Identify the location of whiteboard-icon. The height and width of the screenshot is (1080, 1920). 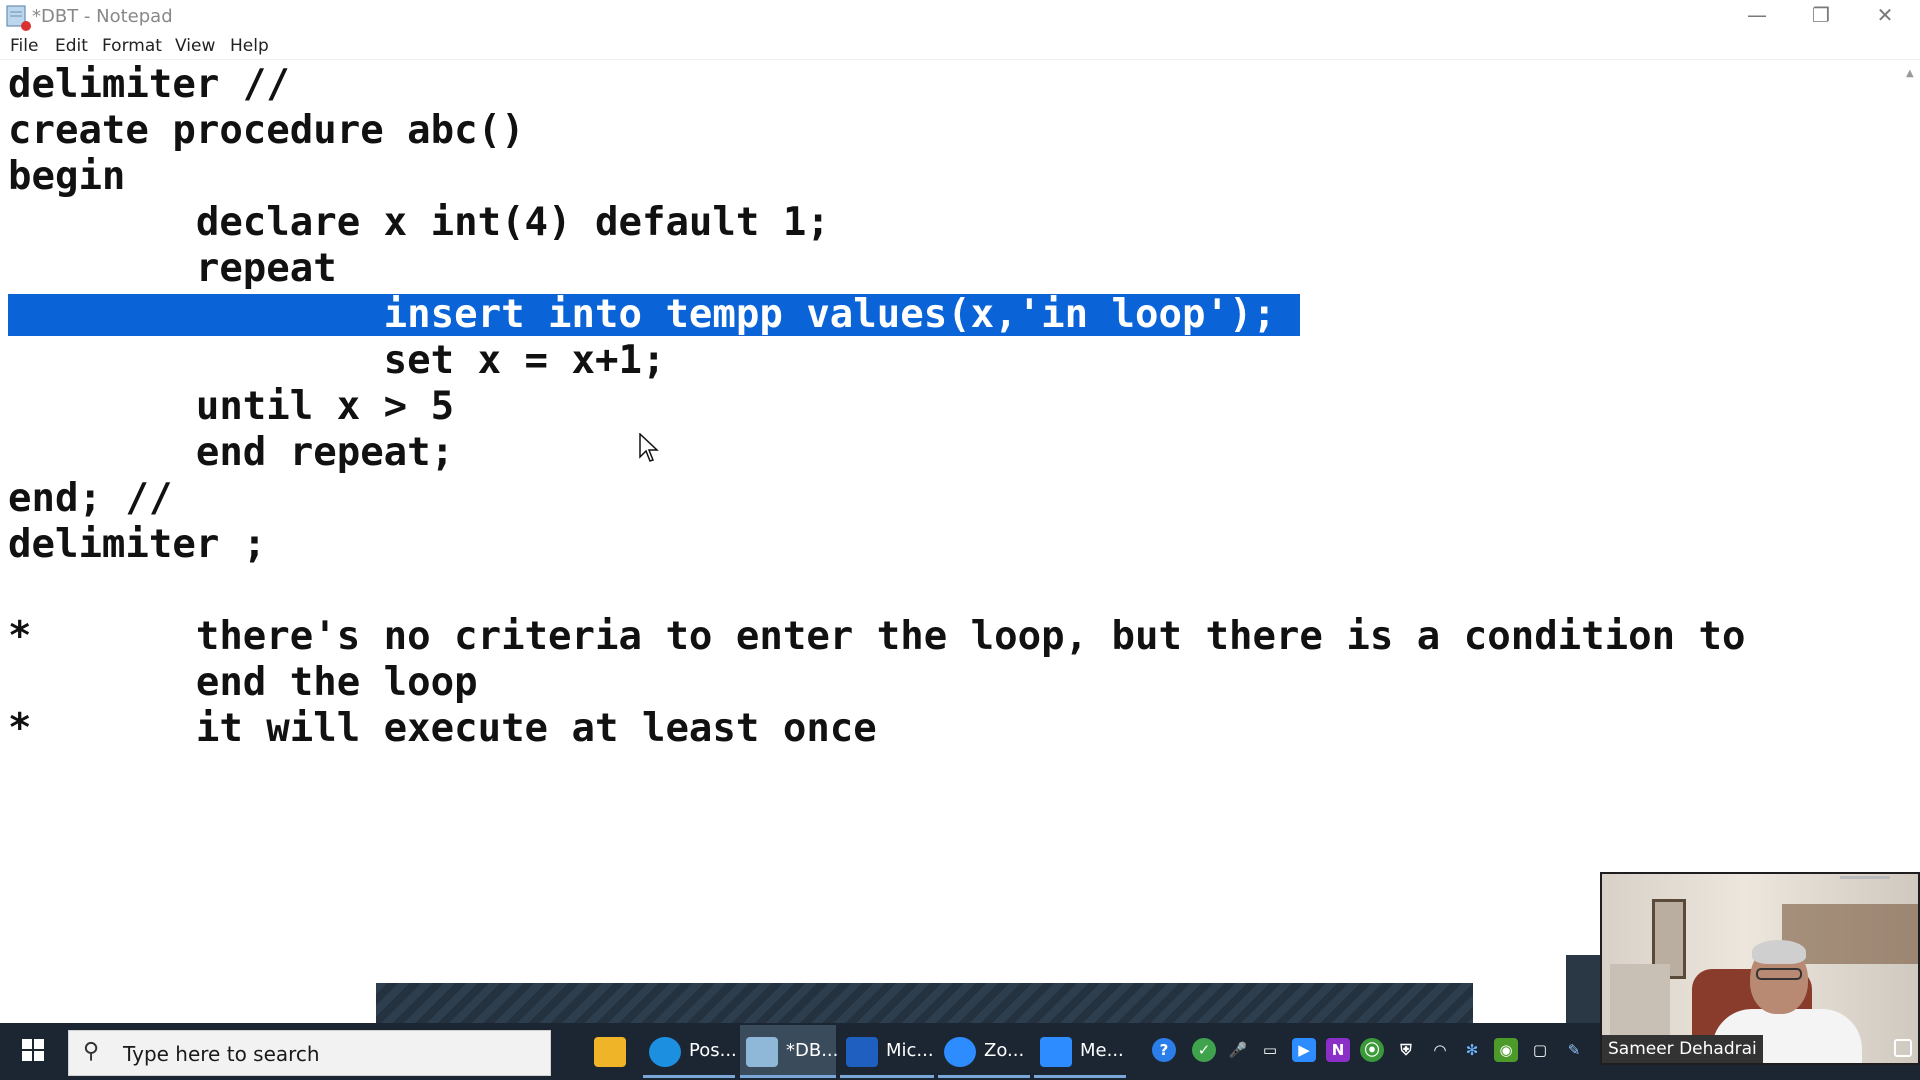
(862, 1052).